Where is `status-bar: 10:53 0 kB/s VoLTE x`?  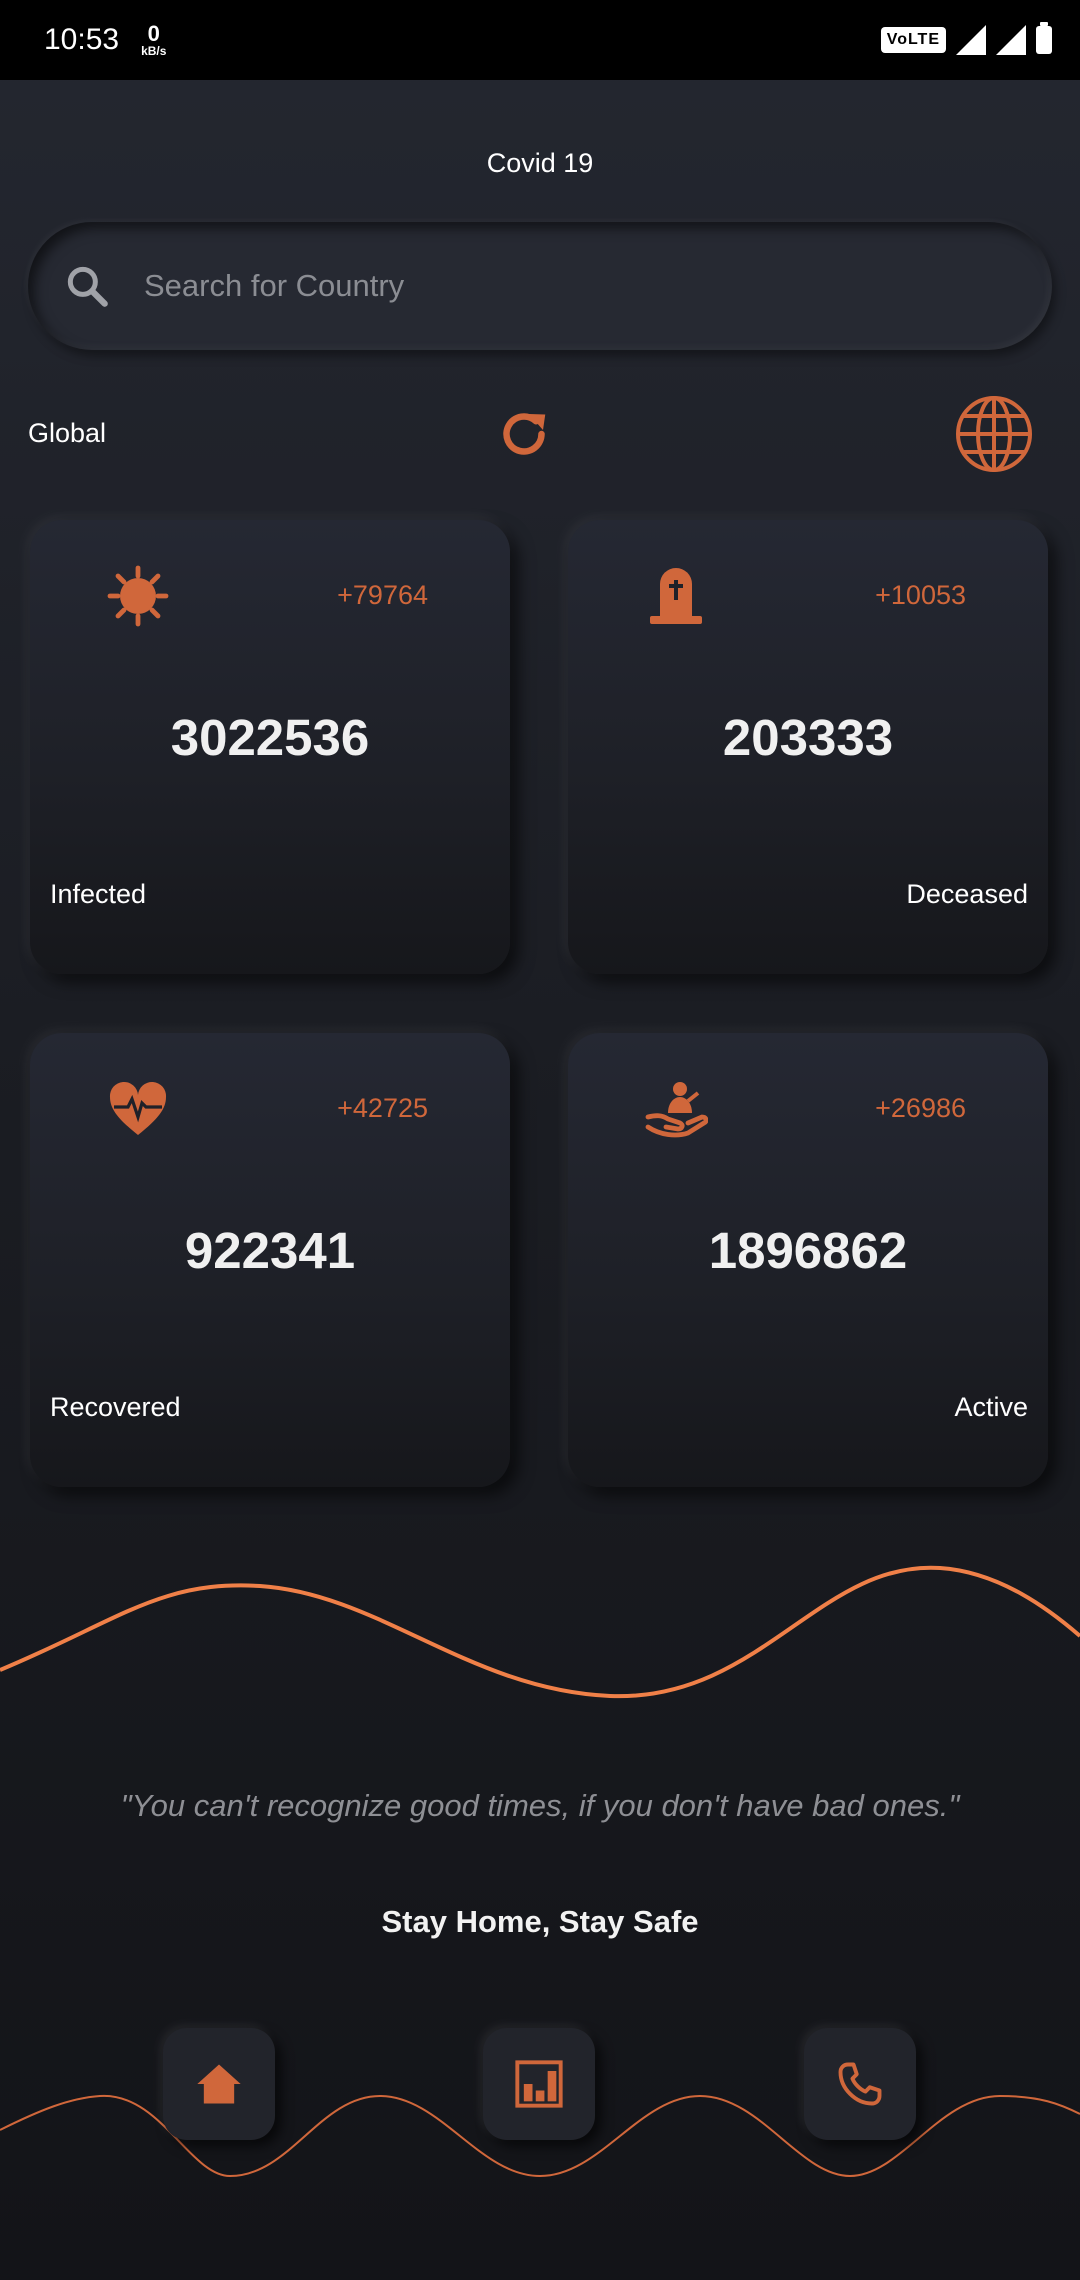 status-bar: 10:53 0 kB/s VoLTE x is located at coordinates (540, 40).